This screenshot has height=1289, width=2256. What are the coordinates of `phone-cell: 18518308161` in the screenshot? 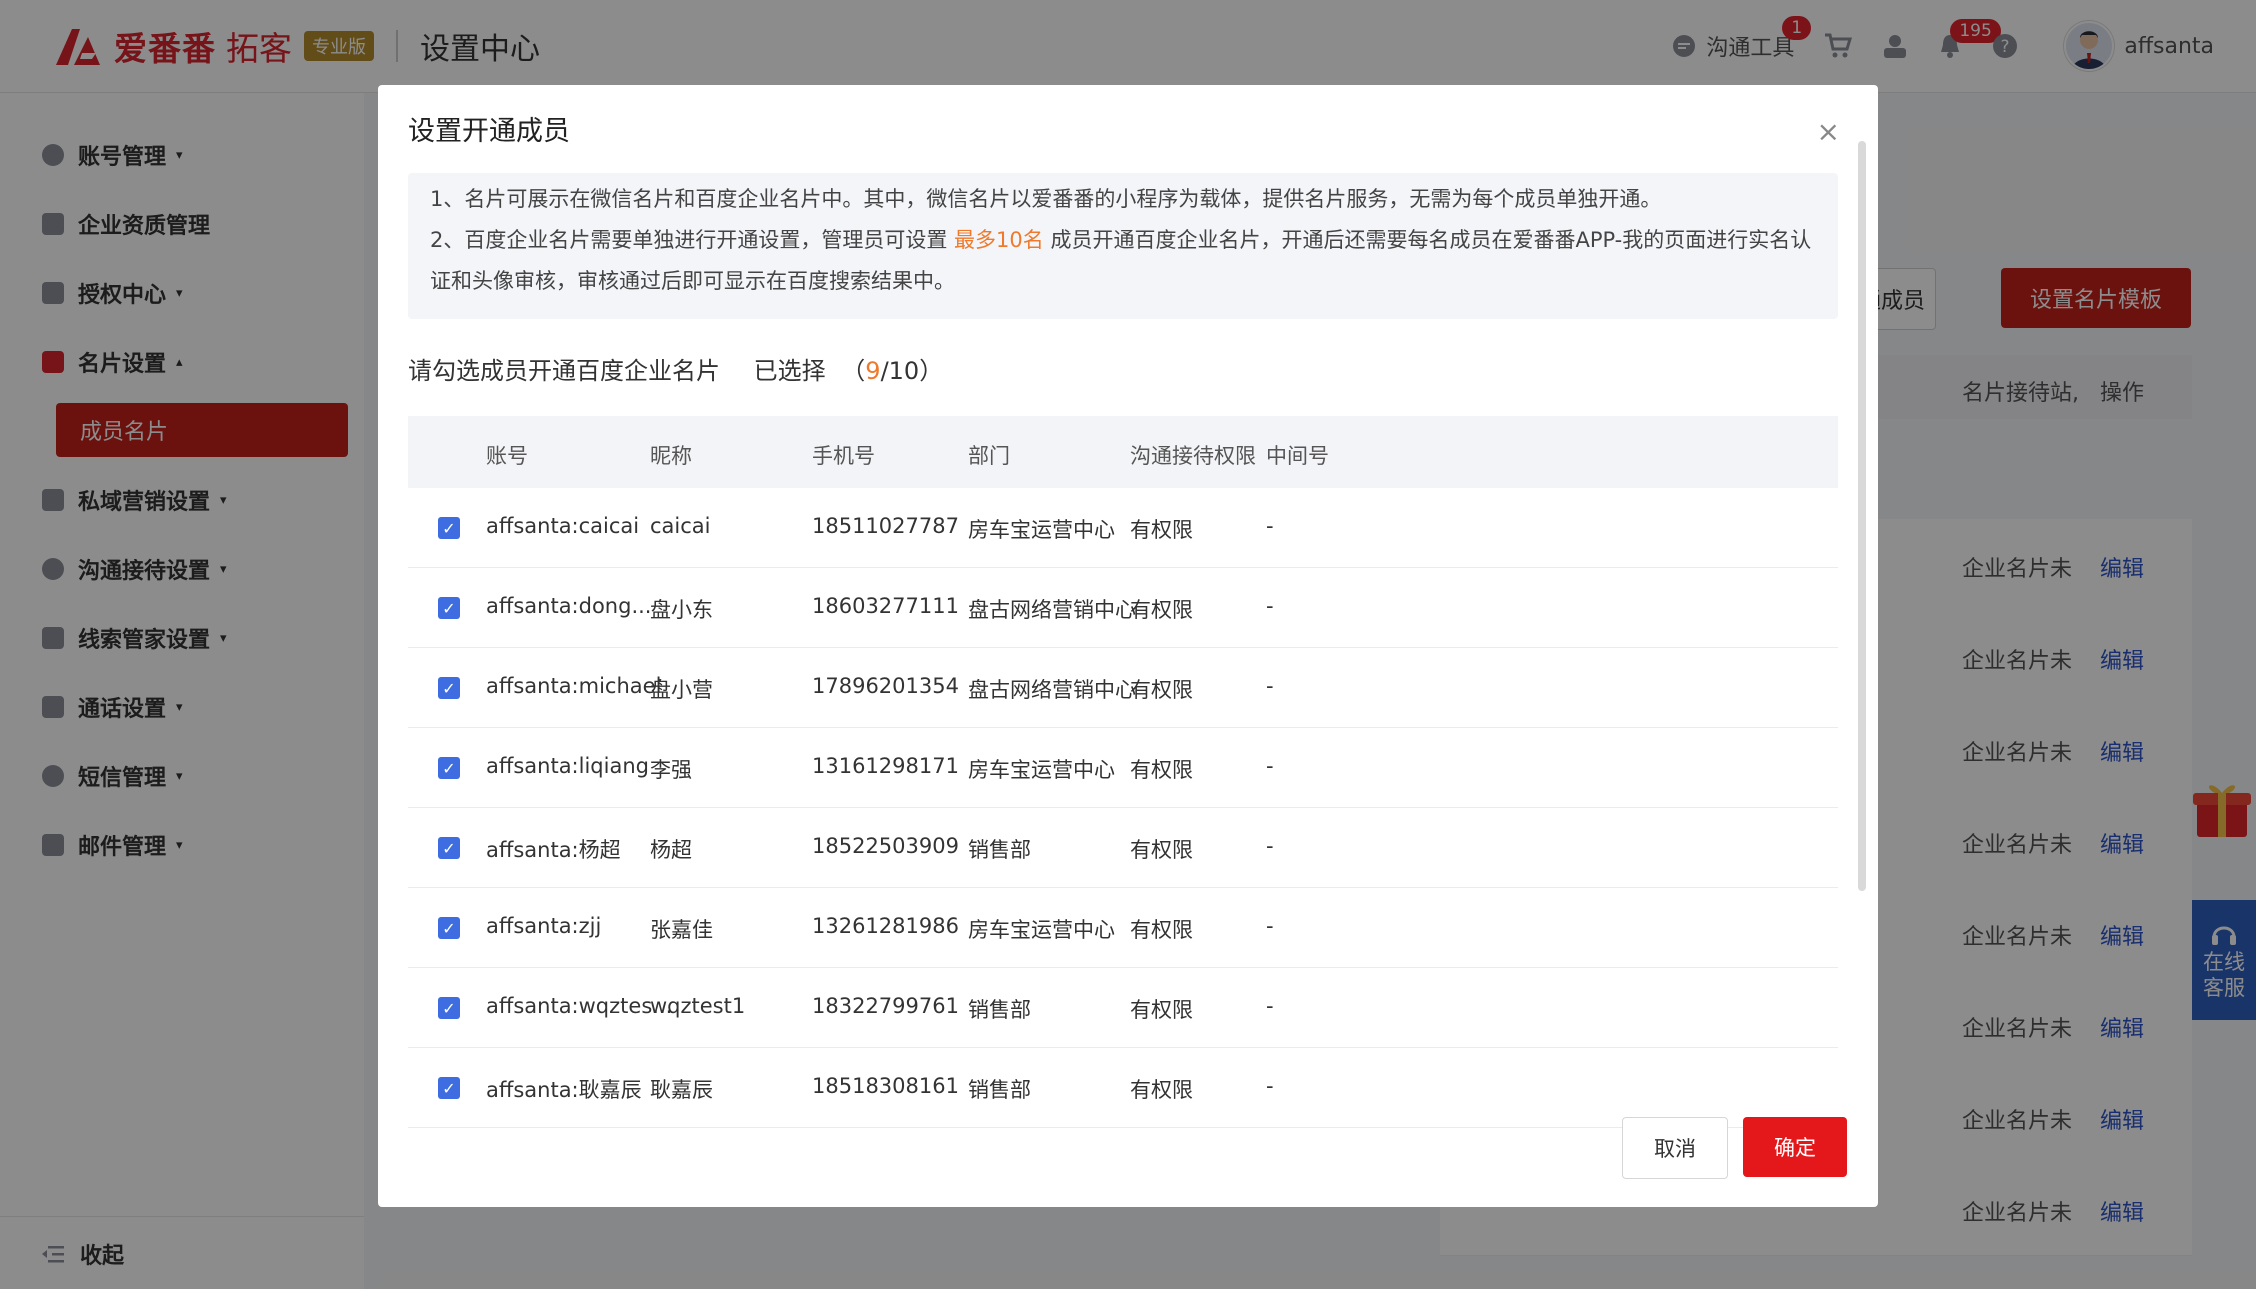 It's located at (885, 1086).